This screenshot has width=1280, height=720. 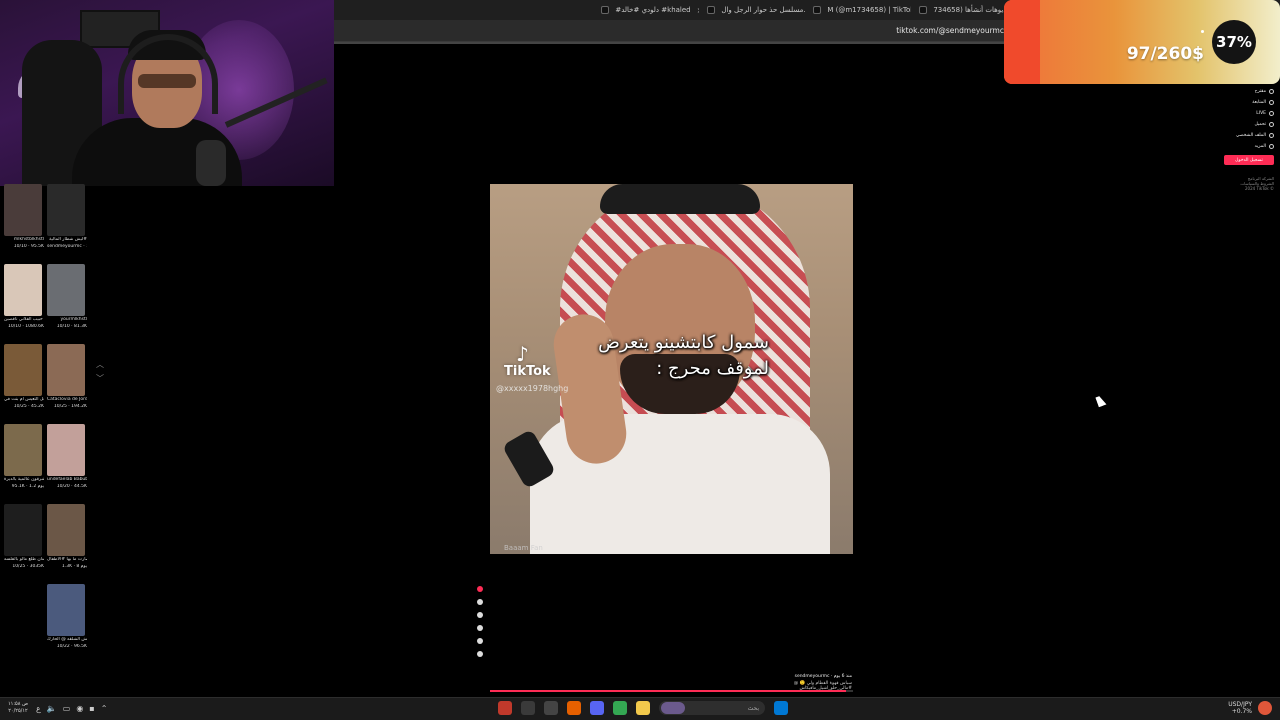 I want to click on goal-amount: 97/260$, so click(x=1165, y=54).